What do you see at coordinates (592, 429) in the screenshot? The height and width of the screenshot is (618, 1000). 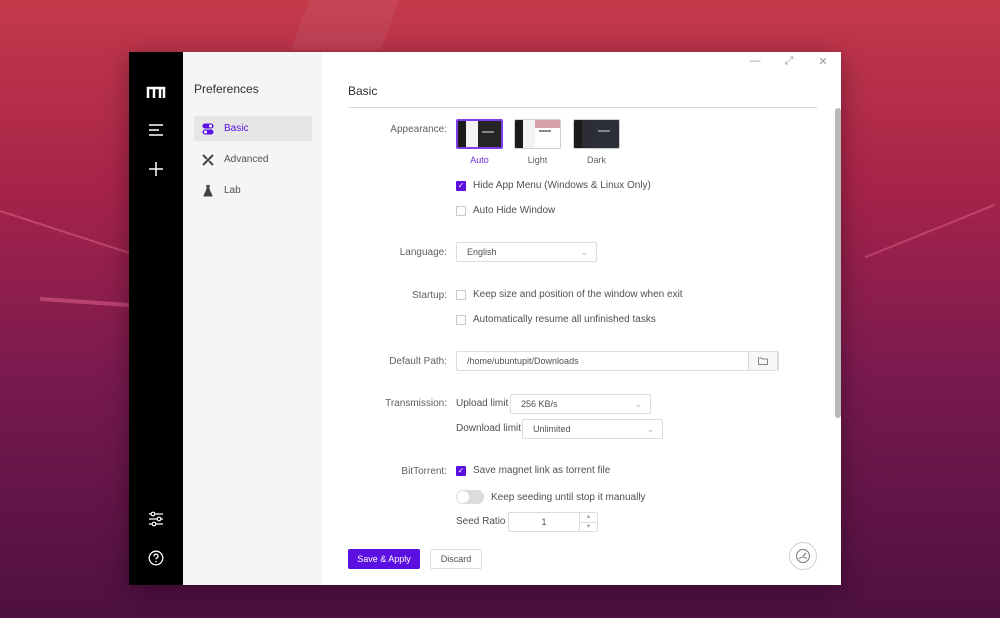 I see `download-limit-select: Unlimited ⌄` at bounding box center [592, 429].